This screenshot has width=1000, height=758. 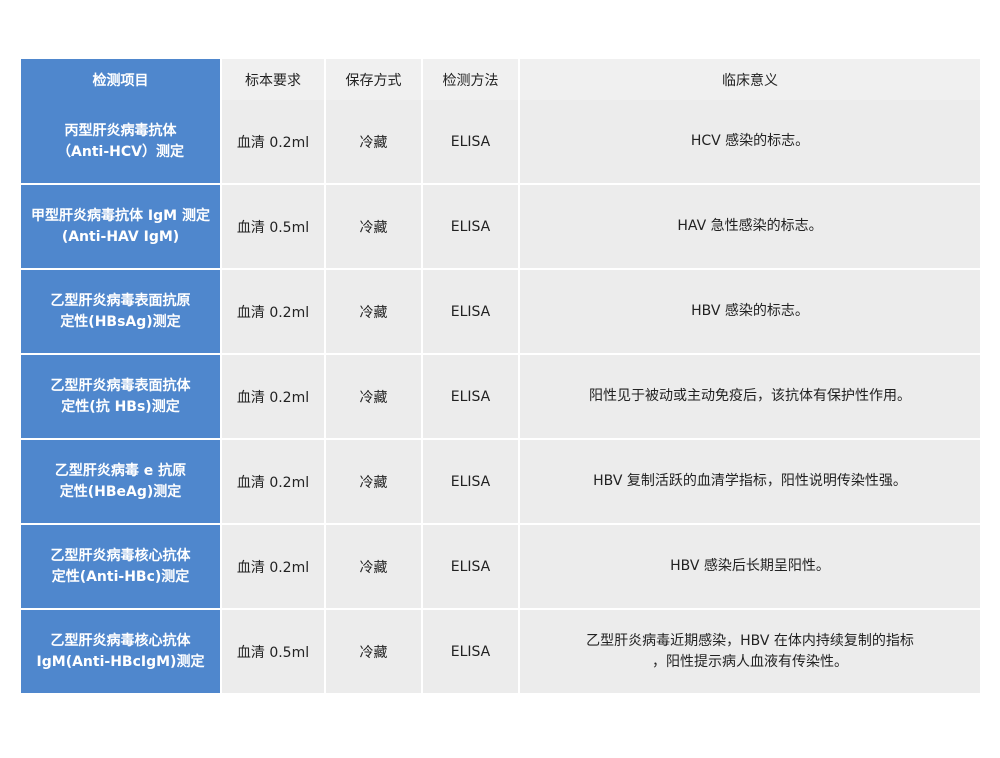 I want to click on clinical-meaning-cell: HAV 急性感染的标志。, so click(x=750, y=227).